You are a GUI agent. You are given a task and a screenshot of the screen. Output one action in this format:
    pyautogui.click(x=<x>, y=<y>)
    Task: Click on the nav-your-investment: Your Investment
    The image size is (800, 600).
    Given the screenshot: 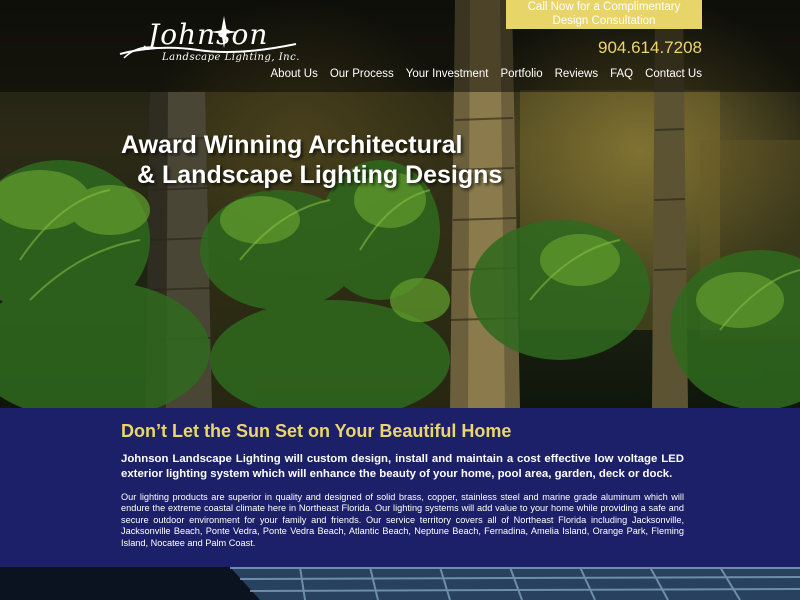 What is the action you would take?
    pyautogui.click(x=447, y=74)
    